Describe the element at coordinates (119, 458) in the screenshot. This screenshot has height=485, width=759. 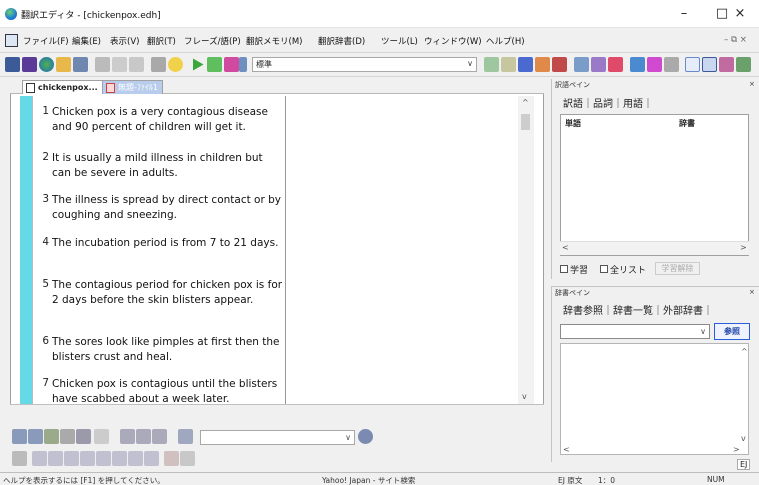
I see `tool-f-icon` at that location.